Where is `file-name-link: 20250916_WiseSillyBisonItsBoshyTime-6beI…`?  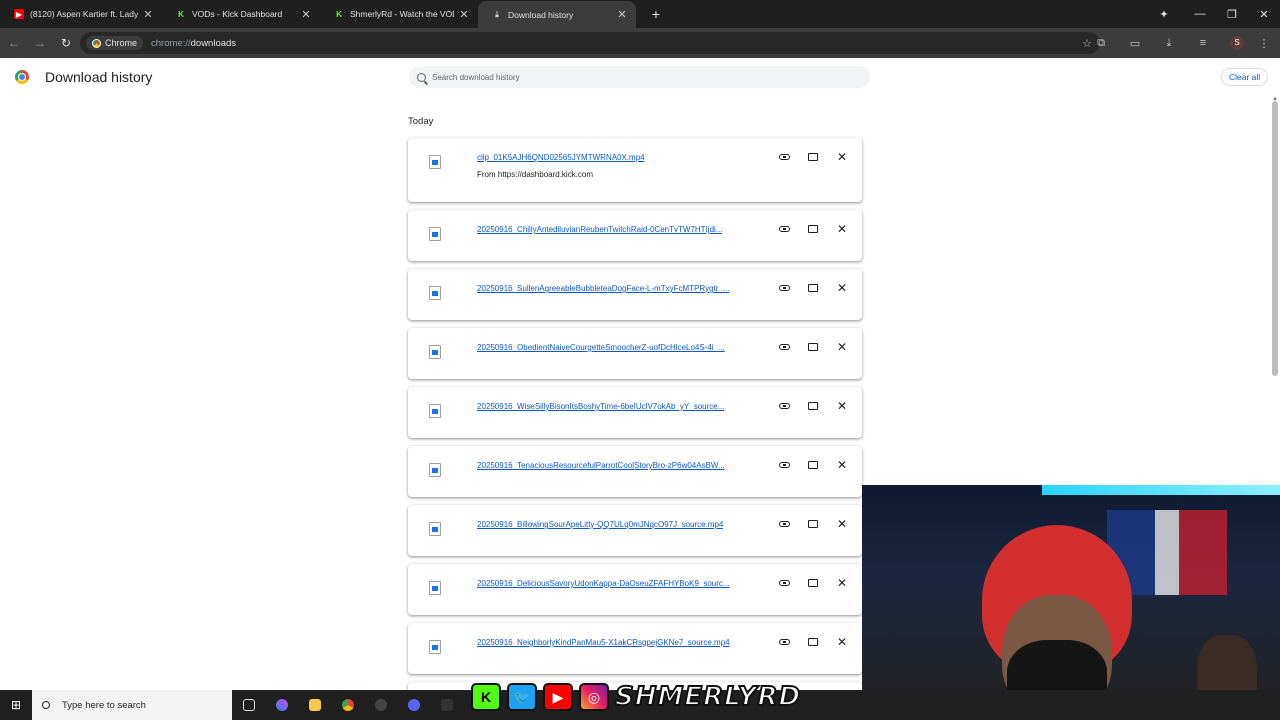 file-name-link: 20250916_WiseSillyBisonItsBoshyTime-6beI… is located at coordinates (600, 406).